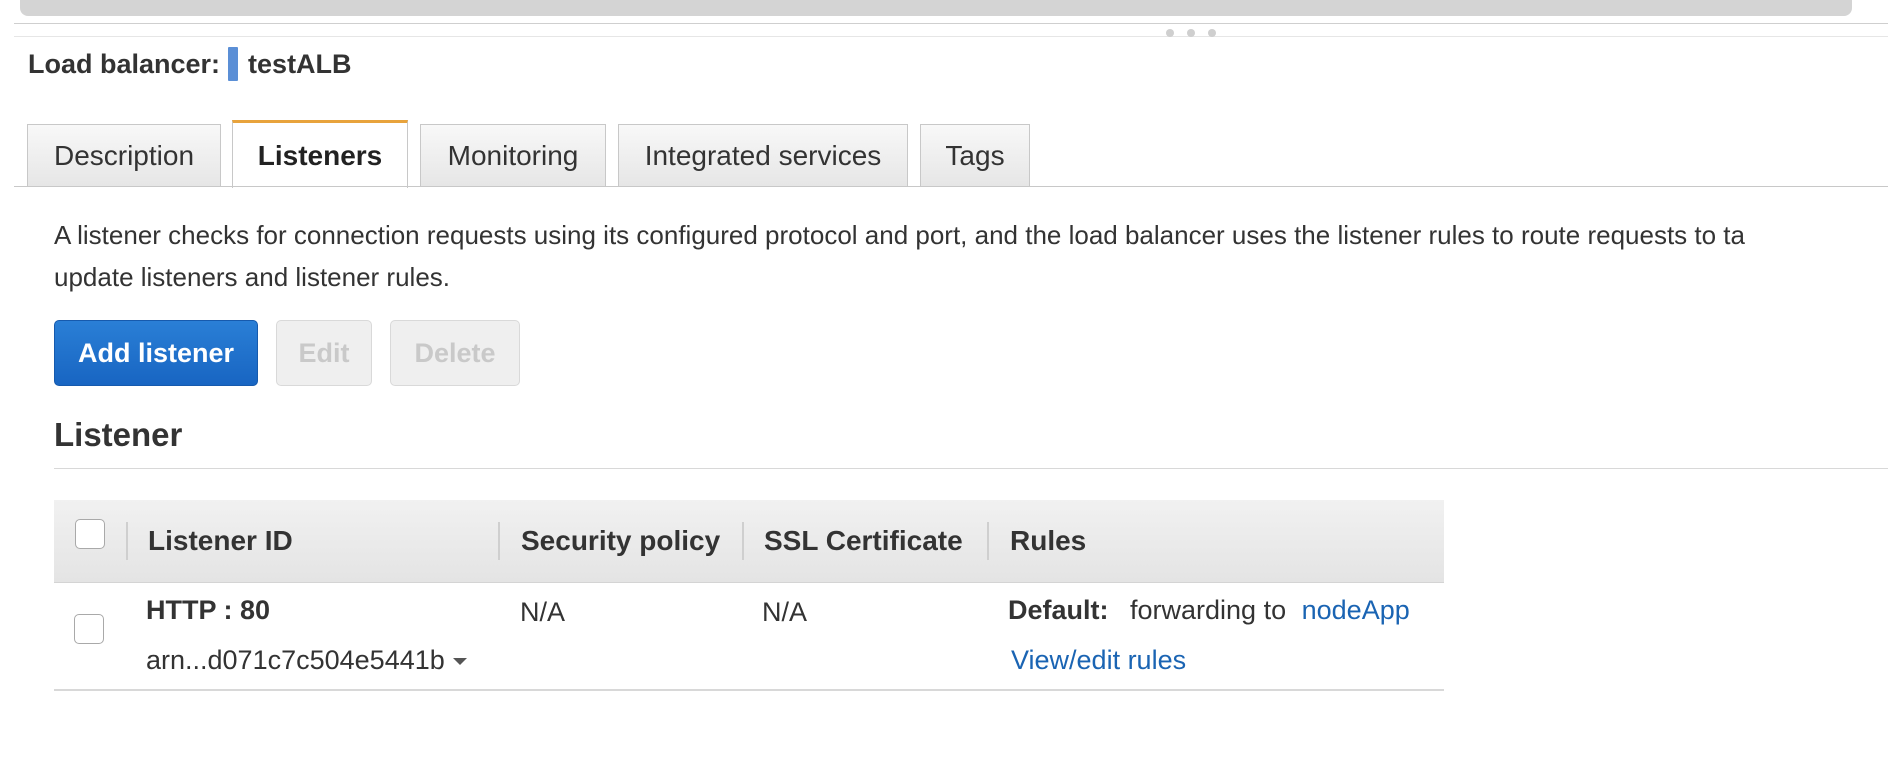 The image size is (1888, 758). What do you see at coordinates (543, 612) in the screenshot?
I see `security-policy-value: N/A` at bounding box center [543, 612].